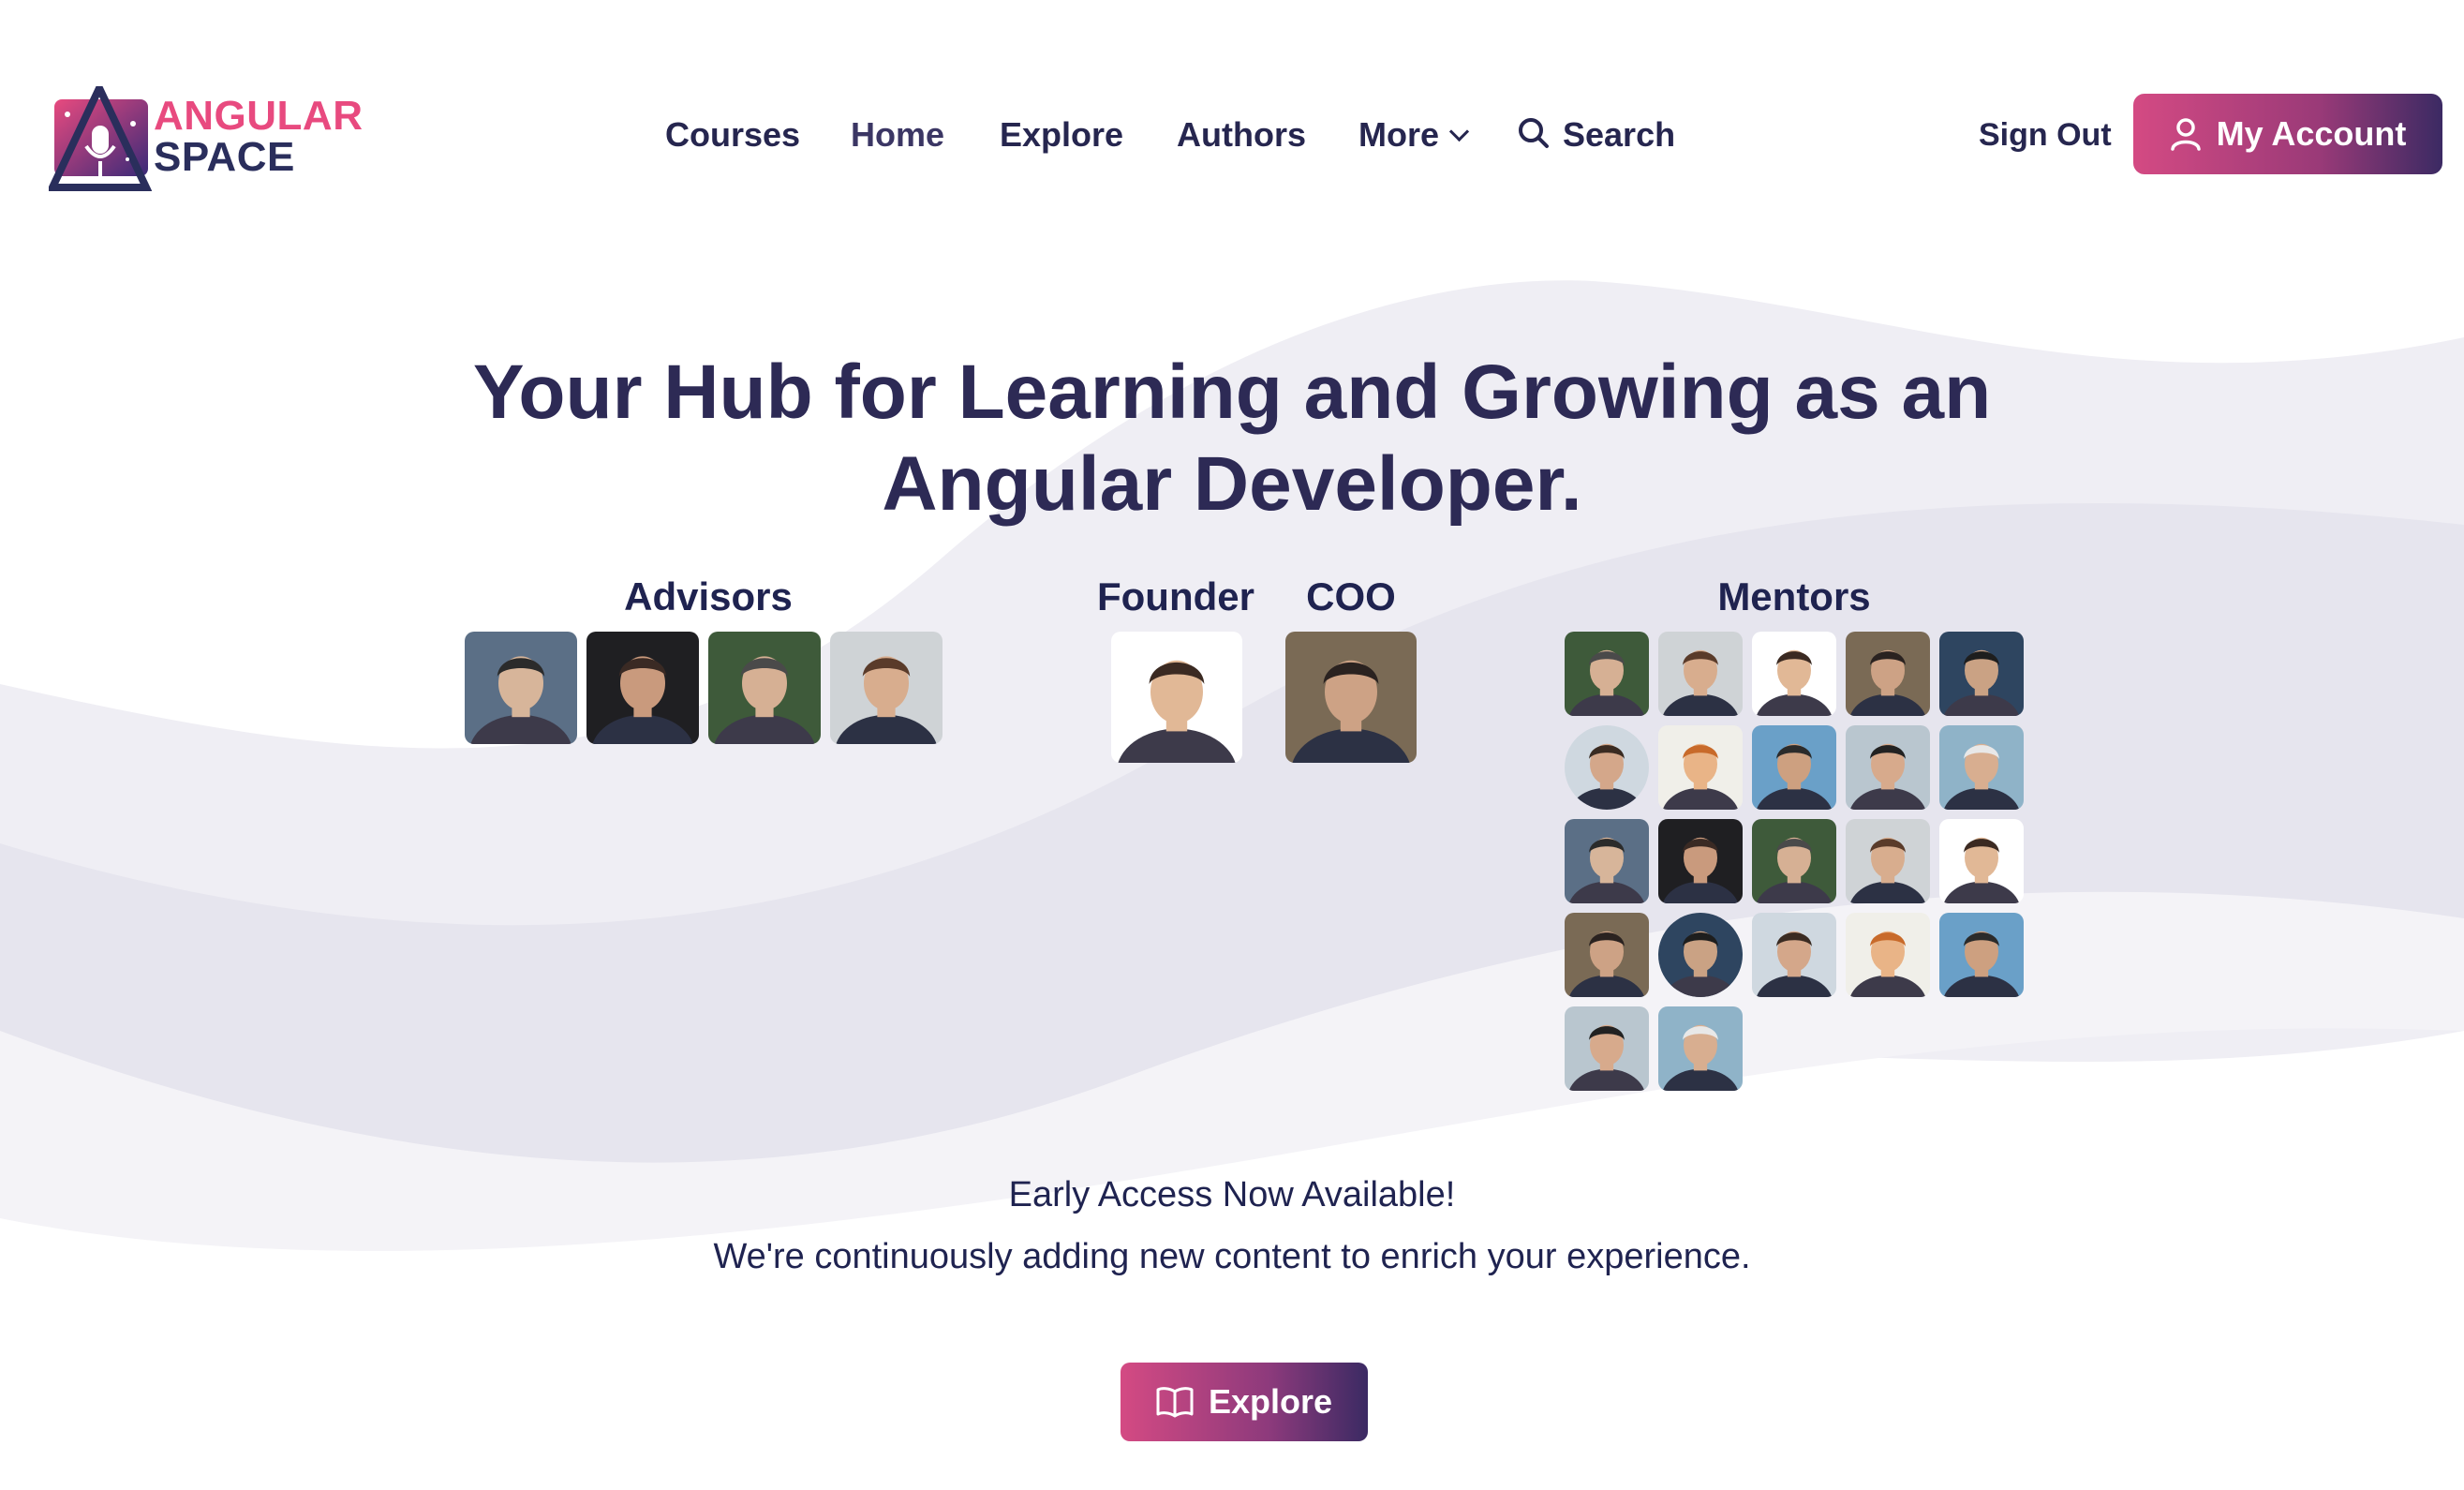  What do you see at coordinates (1619, 134) in the screenshot?
I see `nav-search-label: Search` at bounding box center [1619, 134].